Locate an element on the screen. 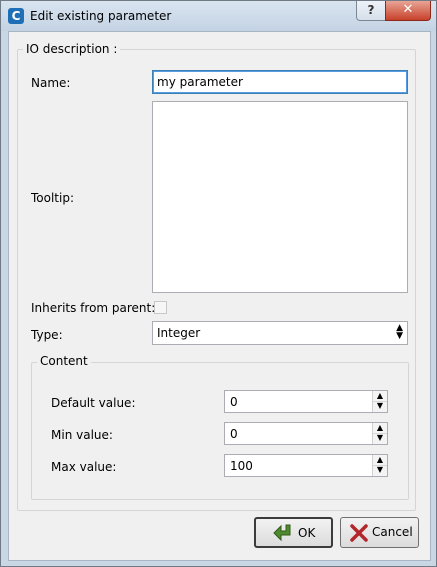 This screenshot has width=437, height=567. min-value-spin-buttons: ▲ ▼ is located at coordinates (379, 433).